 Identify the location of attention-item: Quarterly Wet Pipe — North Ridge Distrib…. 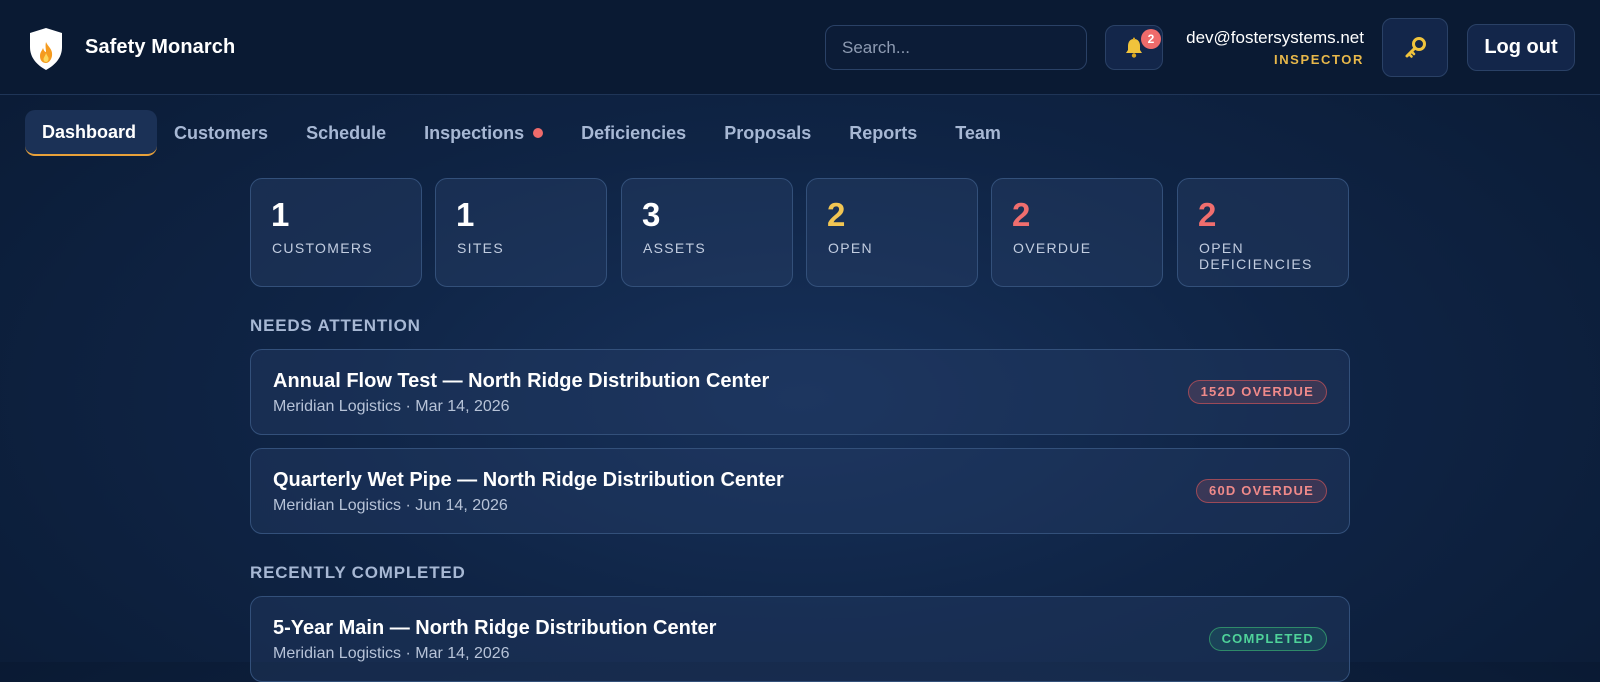
(800, 491).